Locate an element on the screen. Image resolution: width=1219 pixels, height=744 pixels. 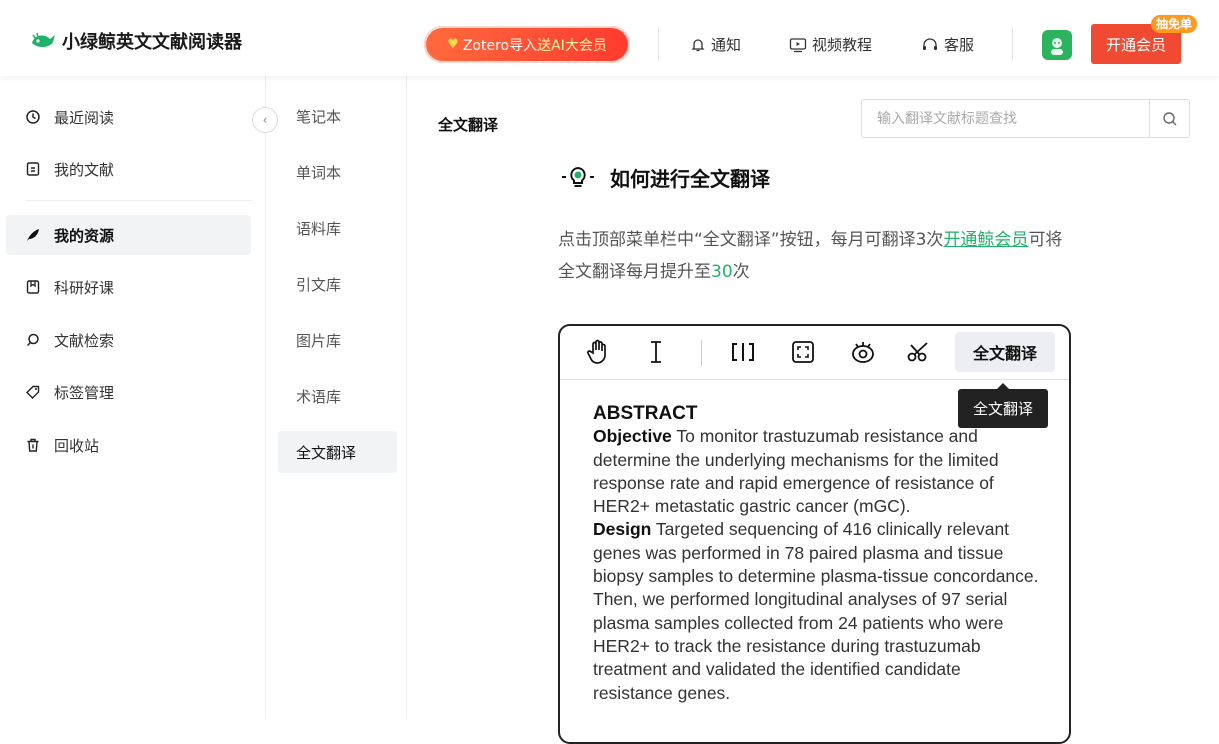
scissors-icon is located at coordinates (920, 352).